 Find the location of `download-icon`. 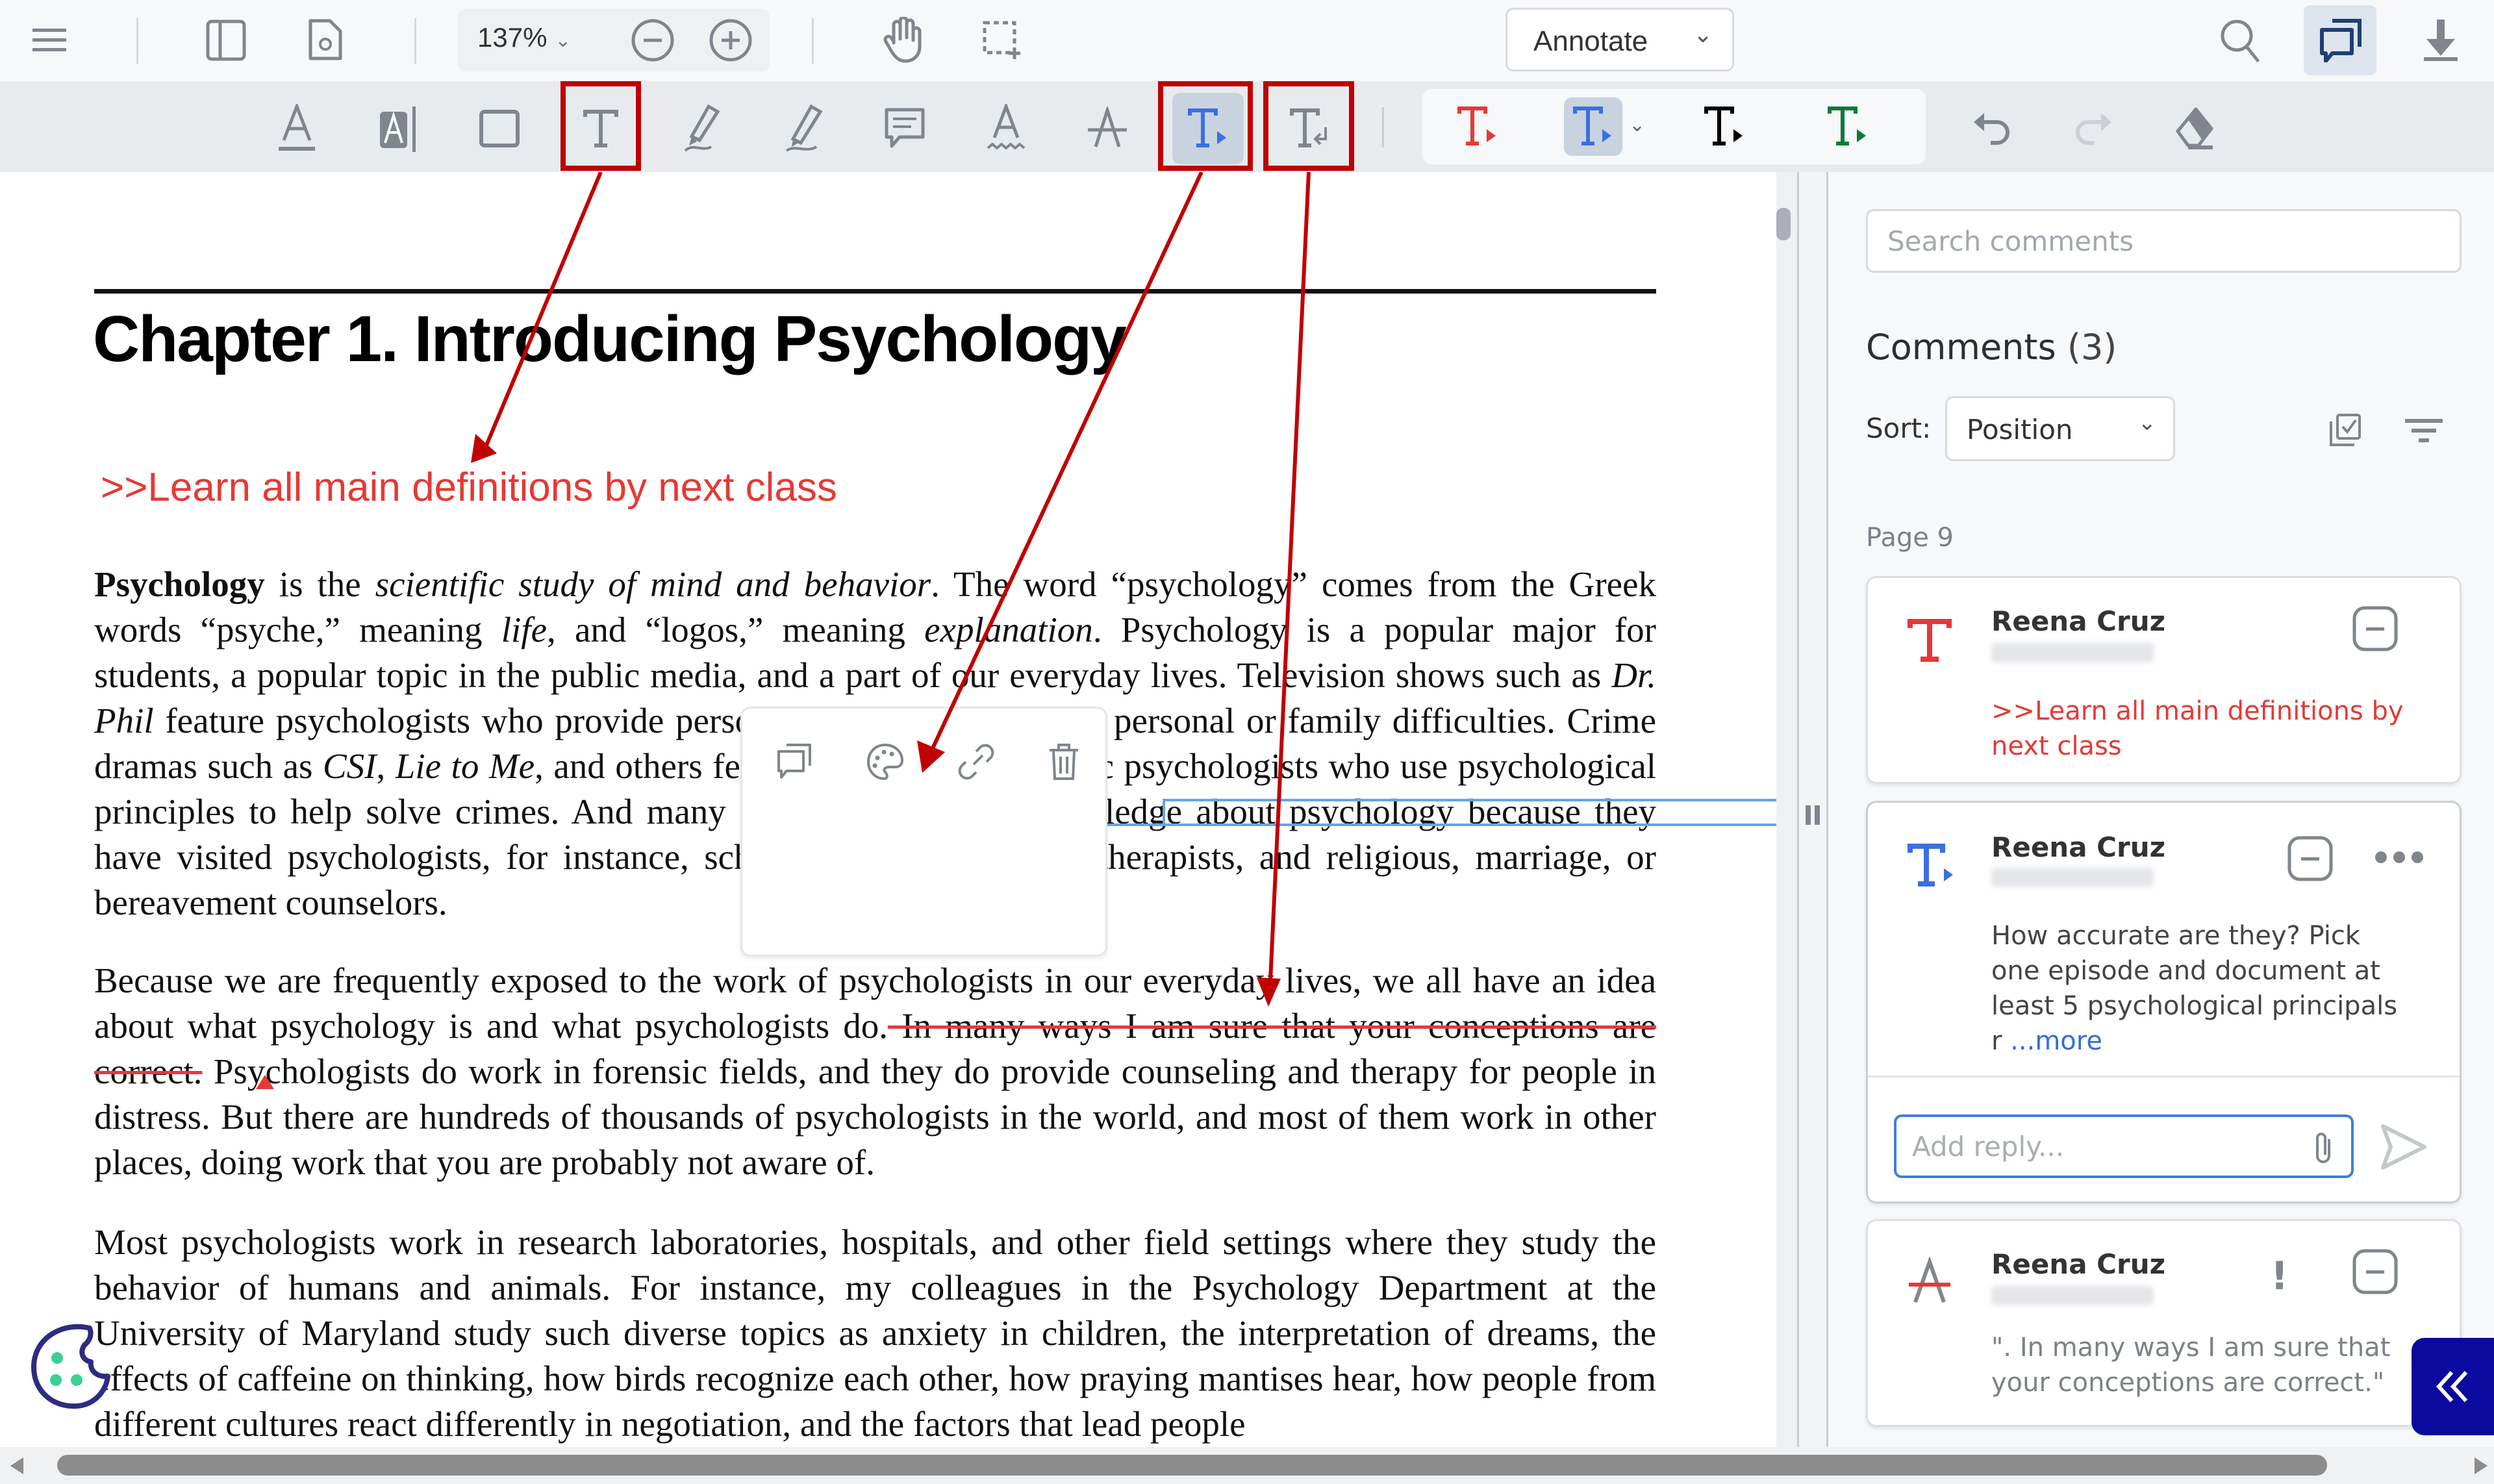

download-icon is located at coordinates (2441, 40).